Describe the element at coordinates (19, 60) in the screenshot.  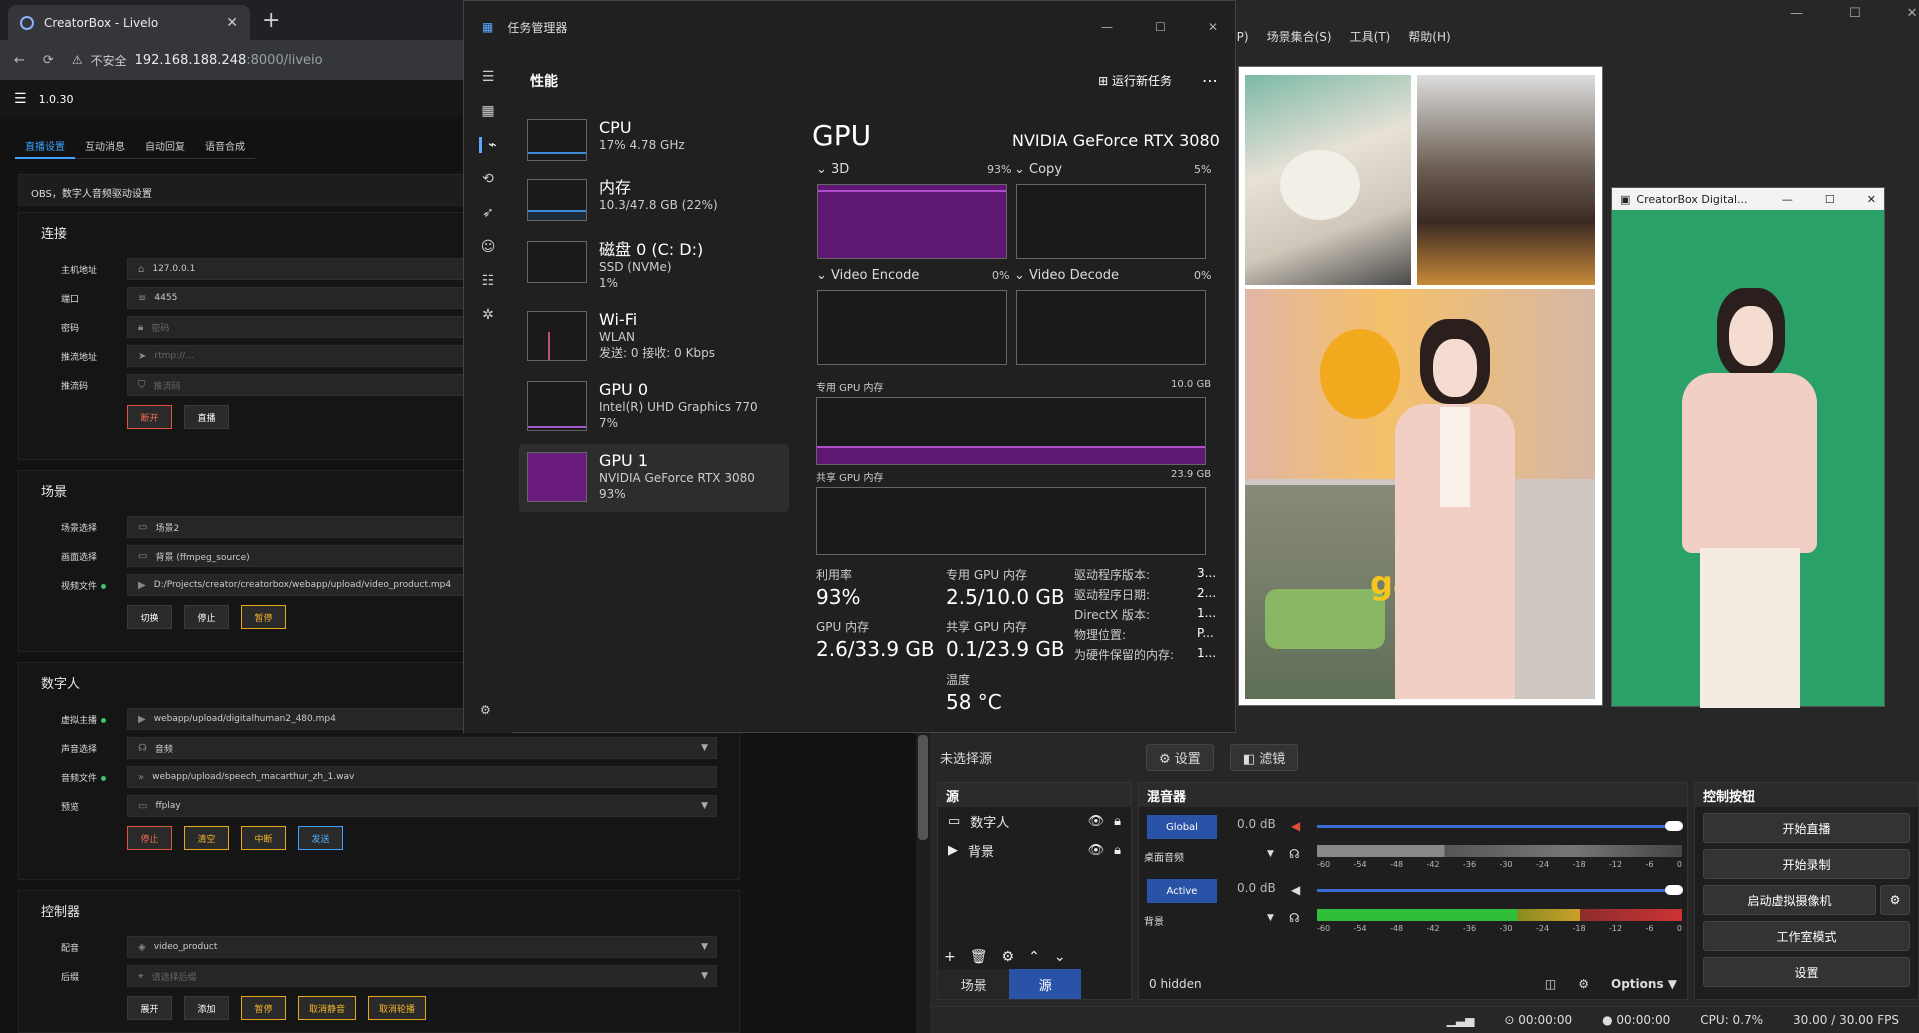
I see `back-arrow-icon: ←` at that location.